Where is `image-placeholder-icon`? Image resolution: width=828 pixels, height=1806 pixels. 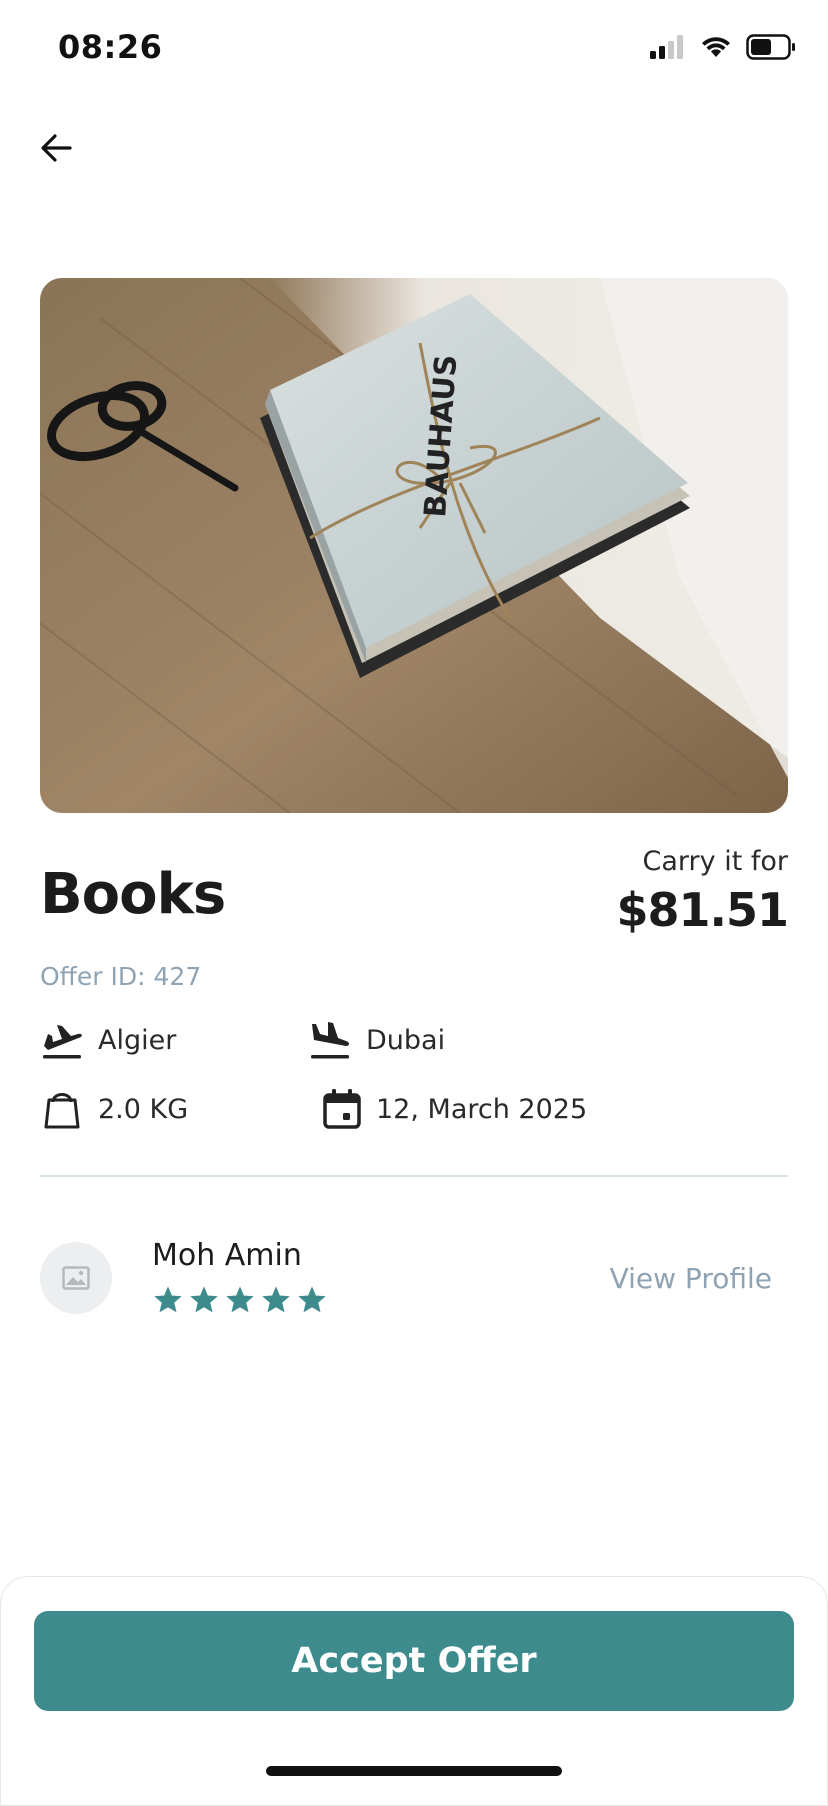 image-placeholder-icon is located at coordinates (76, 1278).